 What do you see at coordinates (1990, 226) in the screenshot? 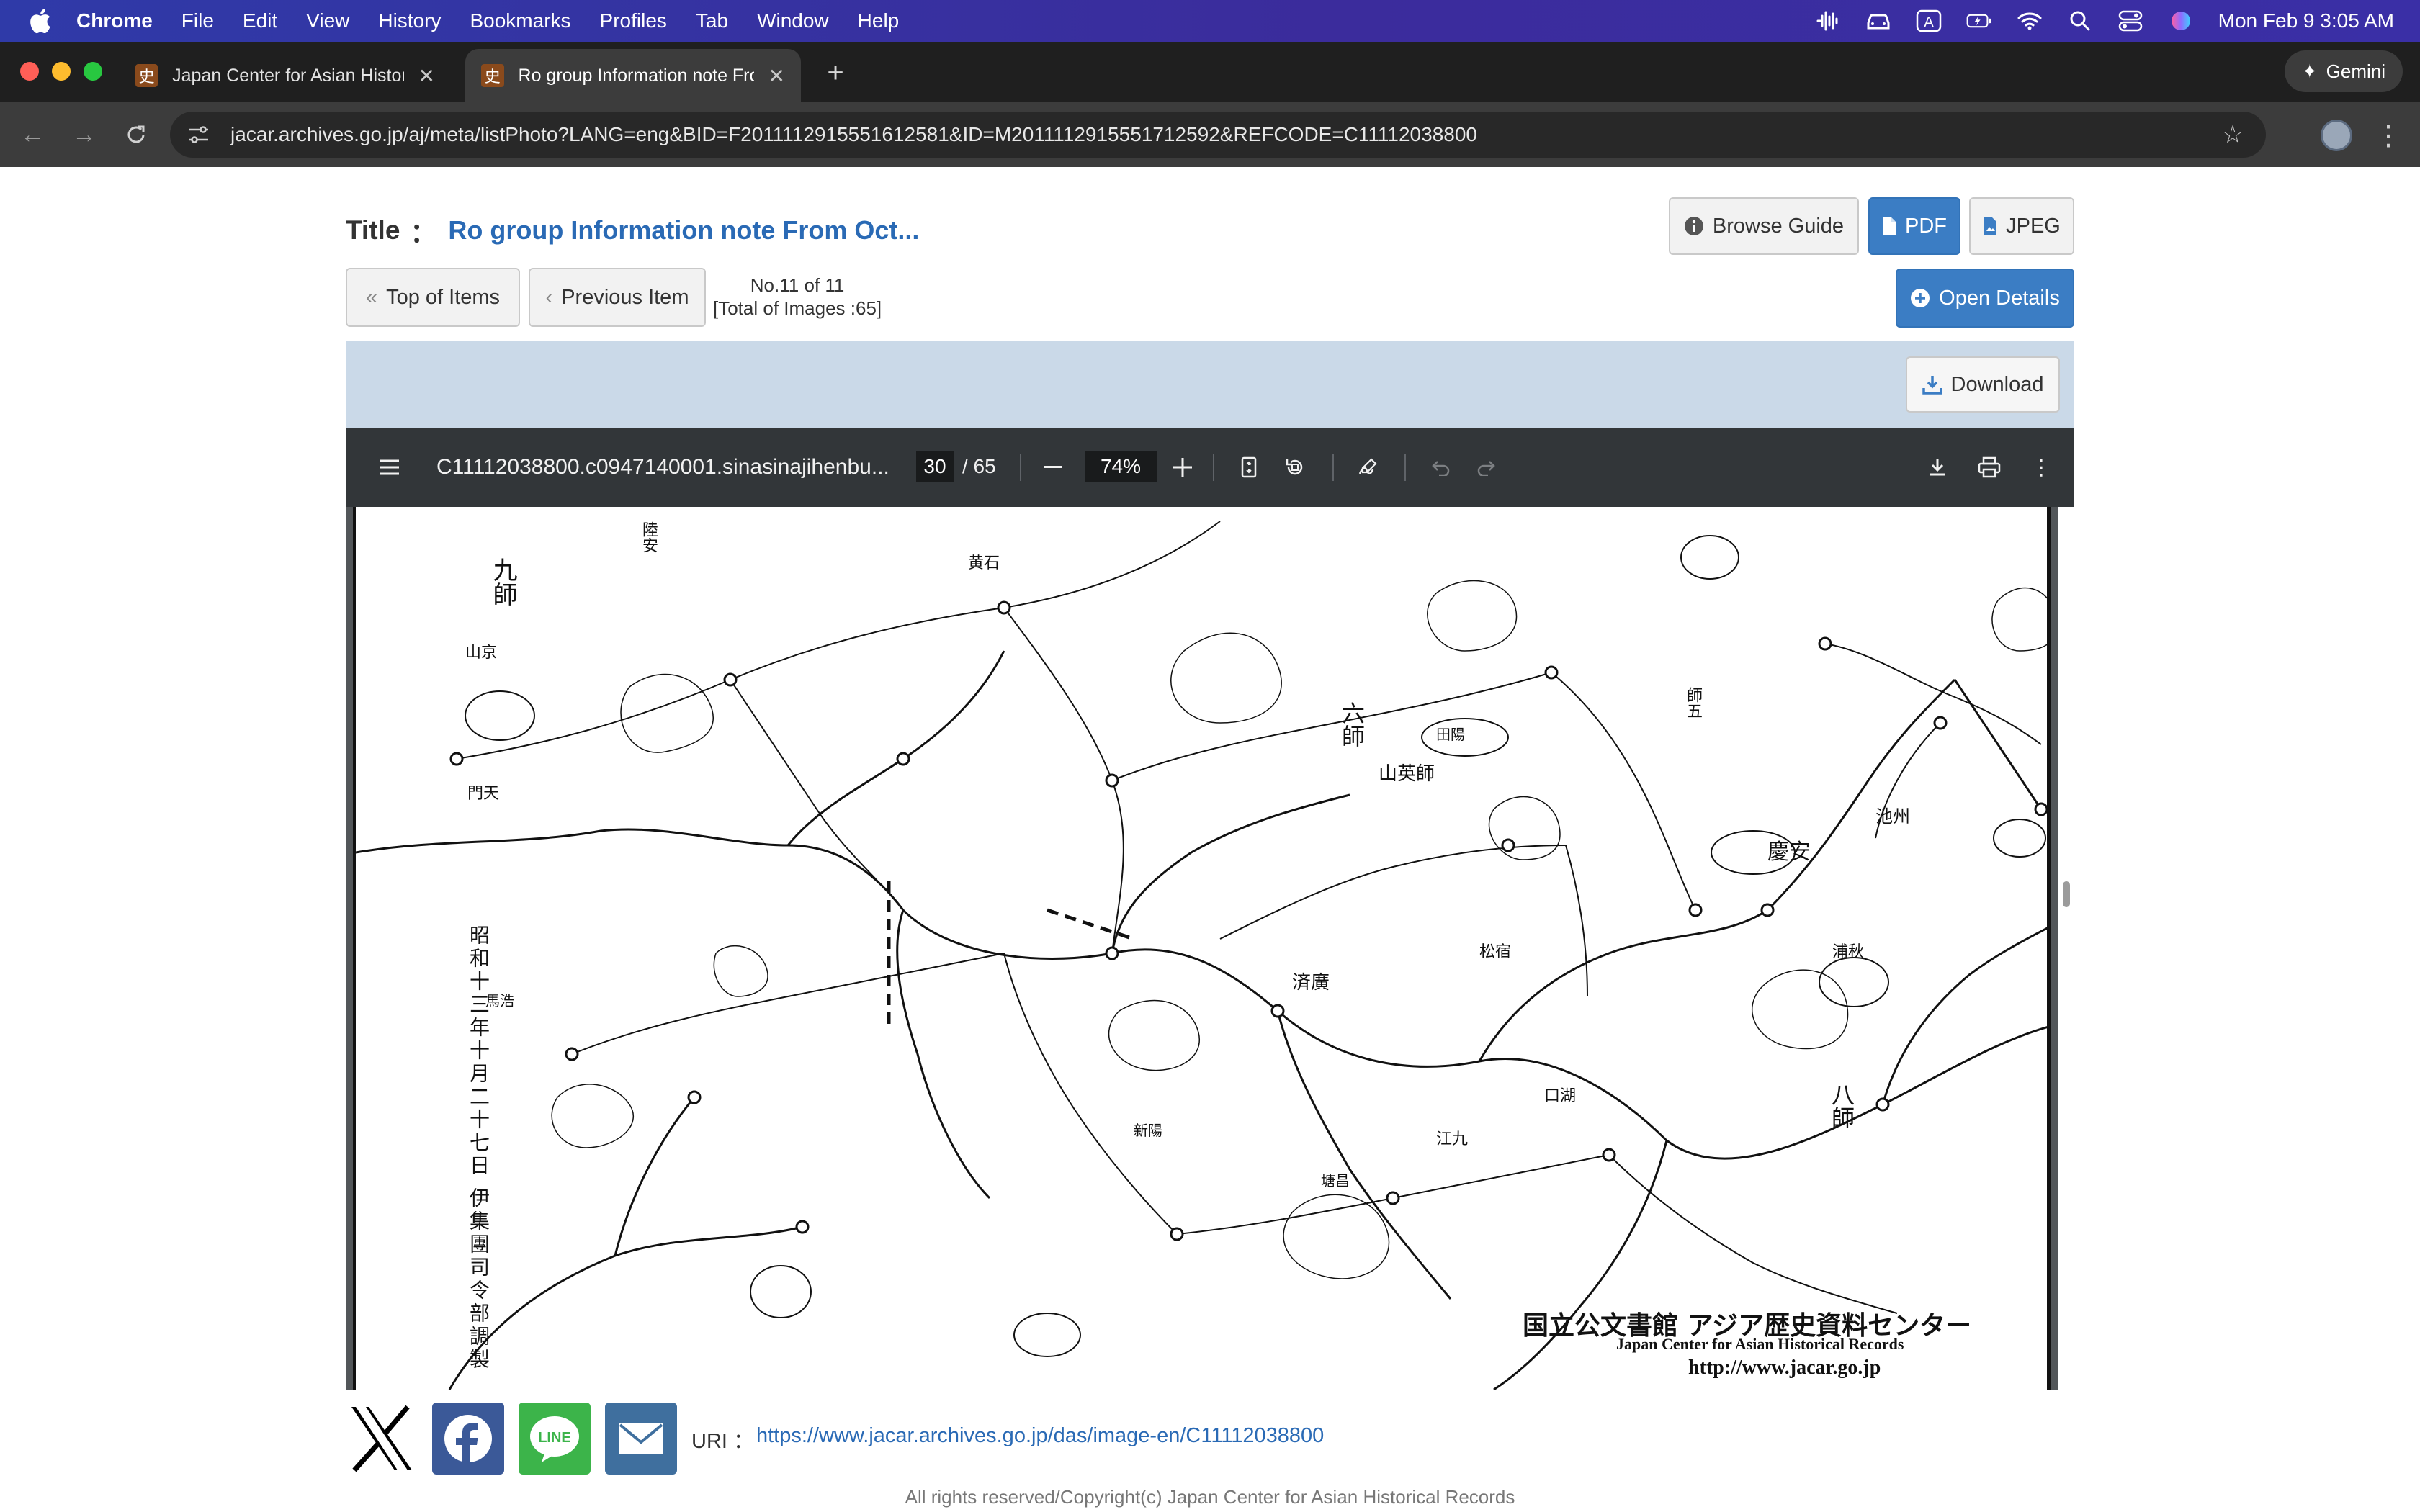
I see `image-file-icon` at bounding box center [1990, 226].